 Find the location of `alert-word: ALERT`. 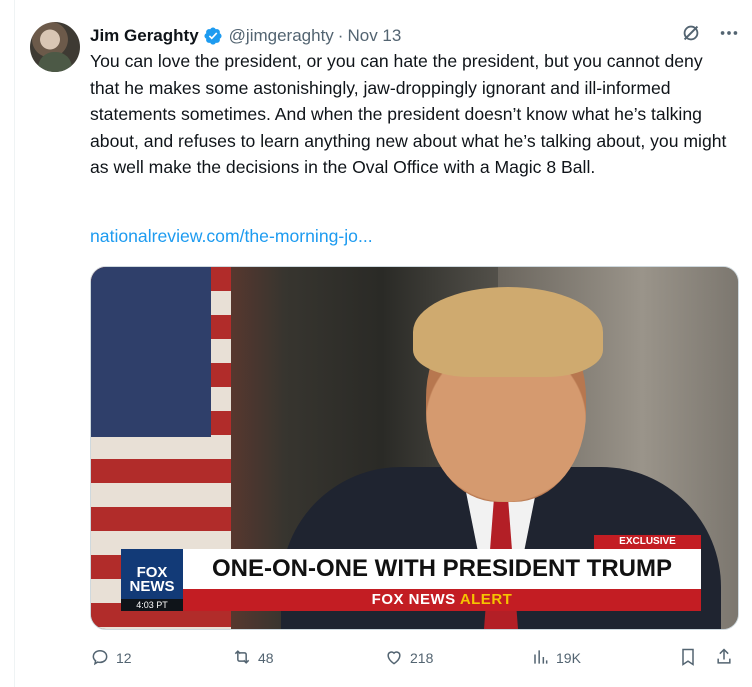

alert-word: ALERT is located at coordinates (486, 599).